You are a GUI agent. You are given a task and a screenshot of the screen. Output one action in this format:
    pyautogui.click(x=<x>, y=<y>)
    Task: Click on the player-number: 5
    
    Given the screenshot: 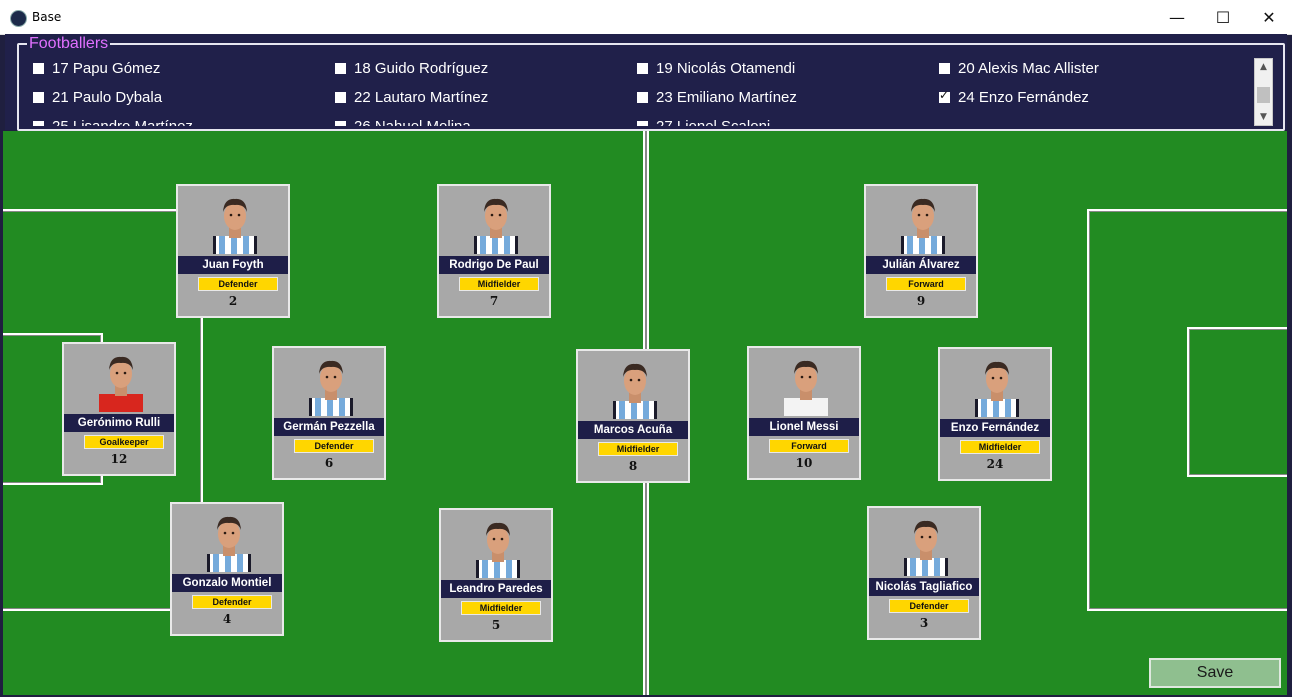 What is the action you would take?
    pyautogui.click(x=496, y=625)
    